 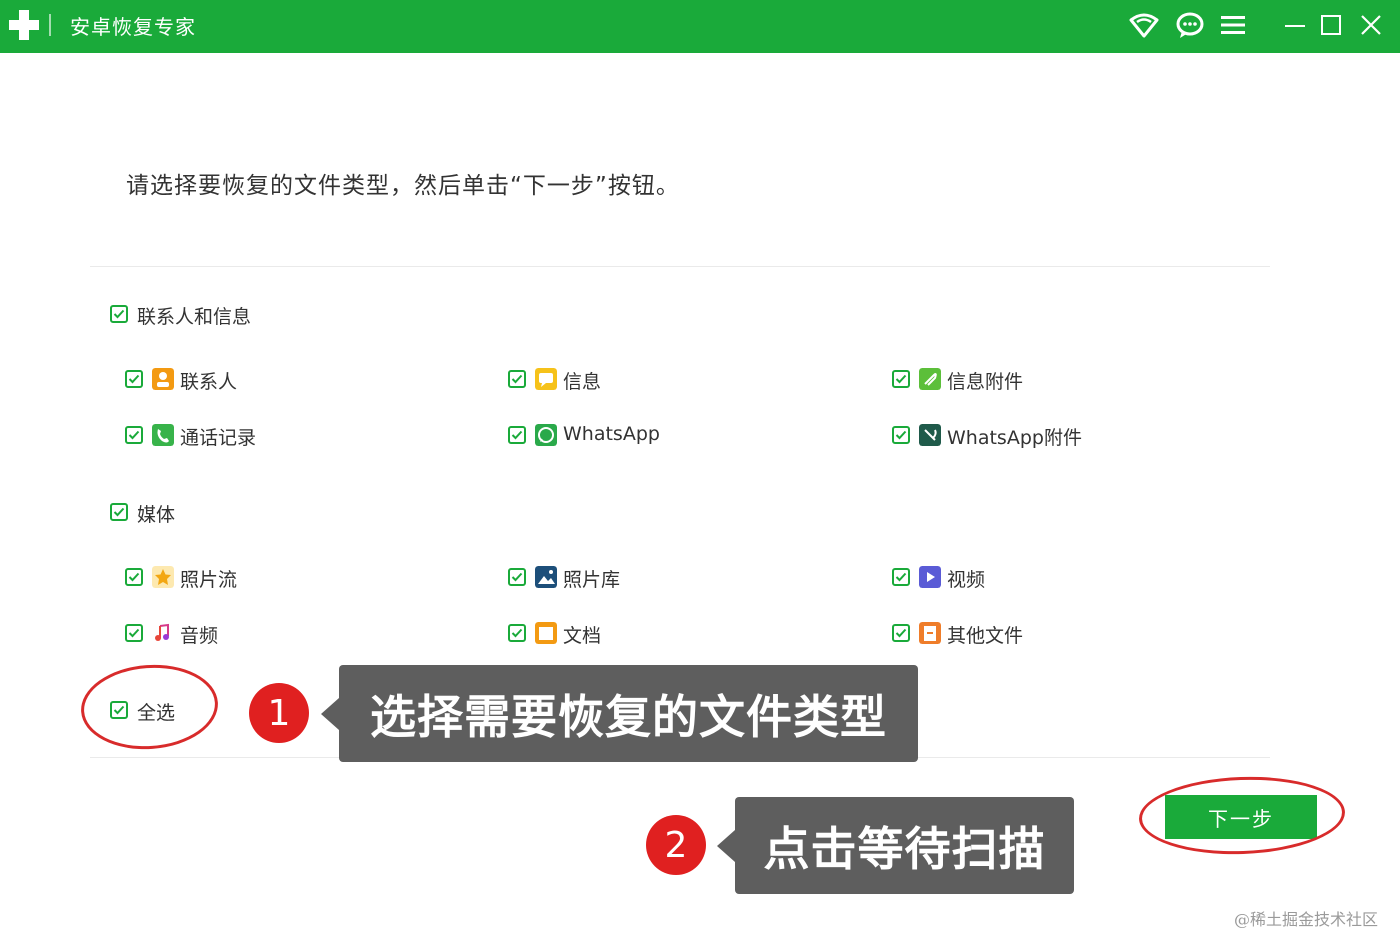 What do you see at coordinates (163, 379) in the screenshot?
I see `contacts-icon` at bounding box center [163, 379].